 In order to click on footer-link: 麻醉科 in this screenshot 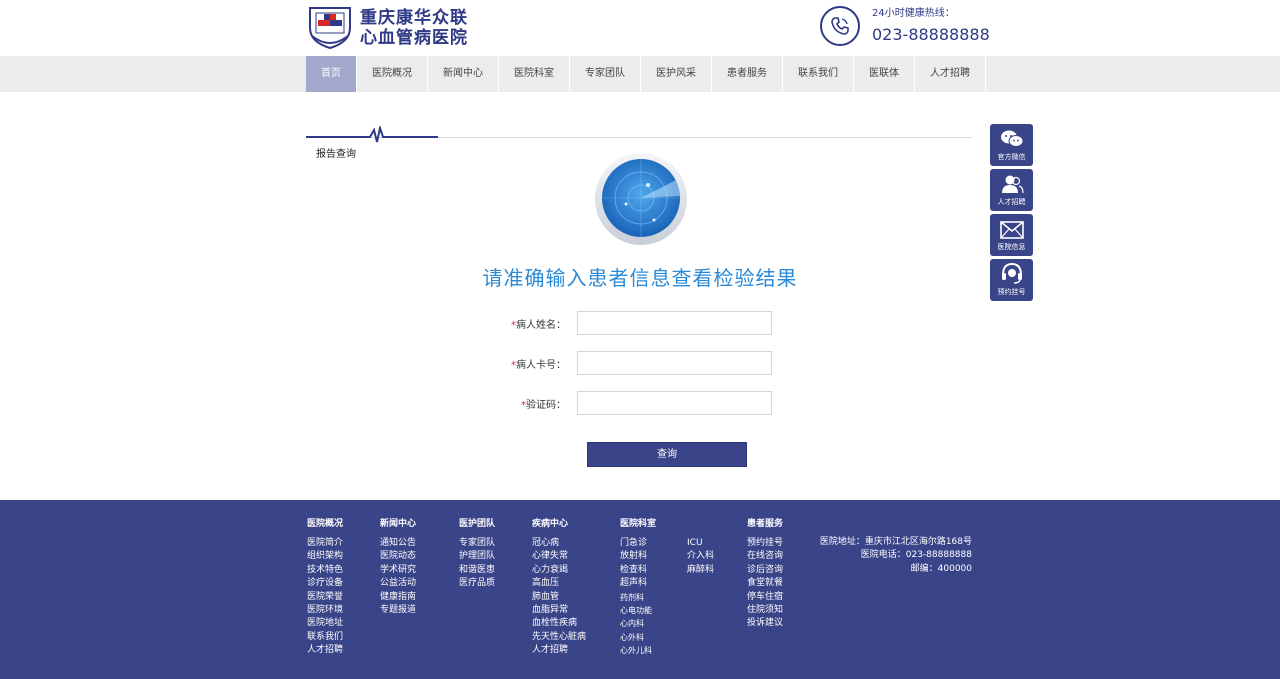, I will do `click(700, 570)`.